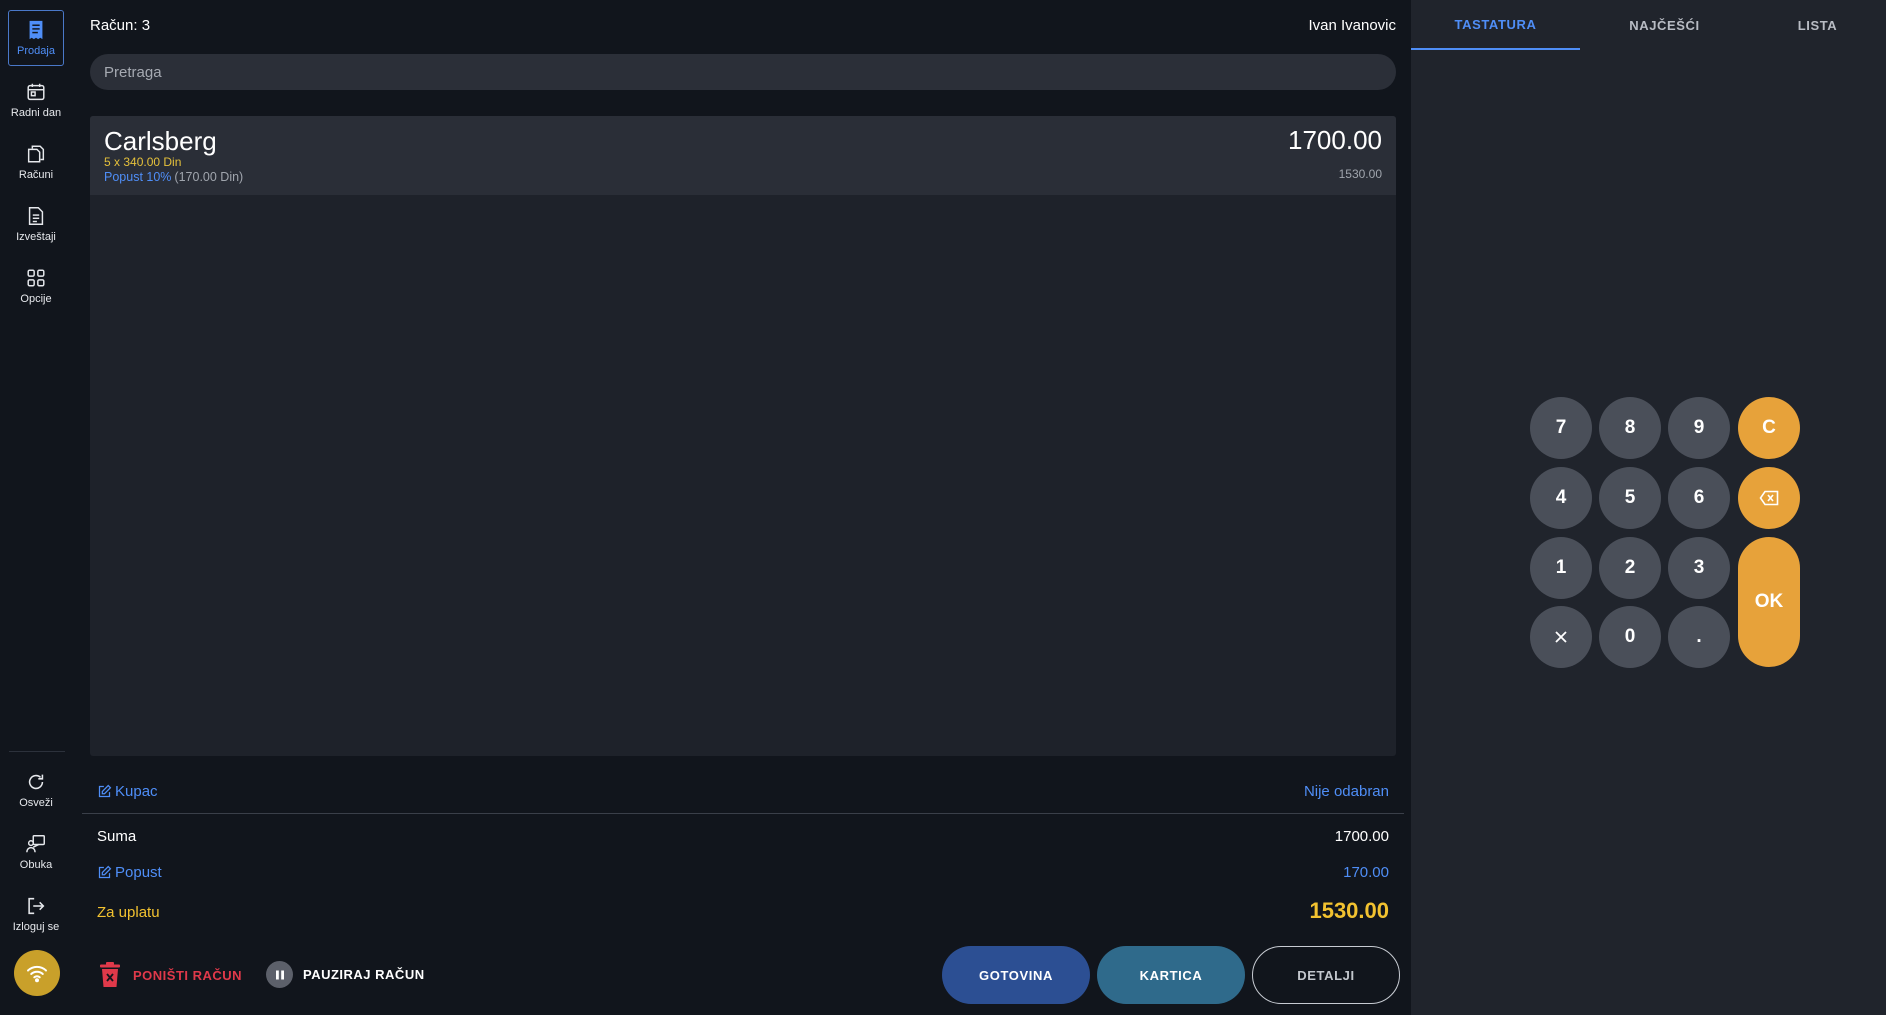 The height and width of the screenshot is (1015, 1886). Describe the element at coordinates (1699, 568) in the screenshot. I see `keypad-3: 3` at that location.